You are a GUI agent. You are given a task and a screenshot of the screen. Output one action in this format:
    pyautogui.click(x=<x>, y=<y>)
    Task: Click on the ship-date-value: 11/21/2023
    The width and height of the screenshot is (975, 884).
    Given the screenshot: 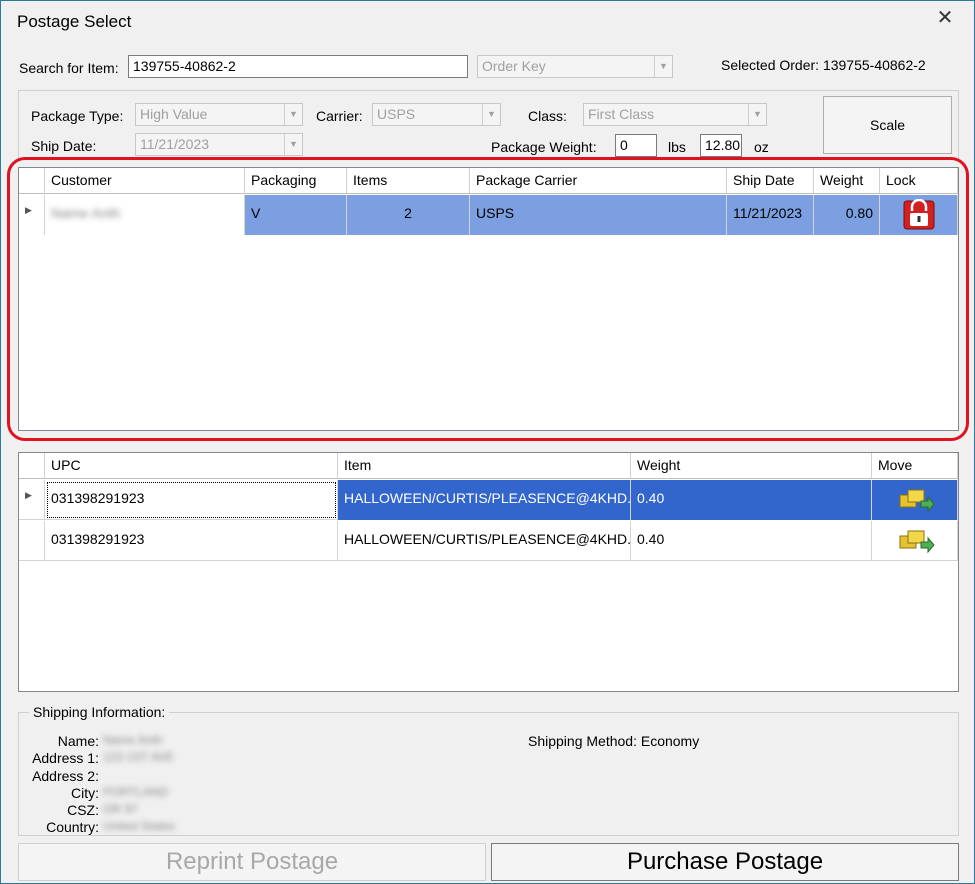 What is the action you would take?
    pyautogui.click(x=175, y=144)
    